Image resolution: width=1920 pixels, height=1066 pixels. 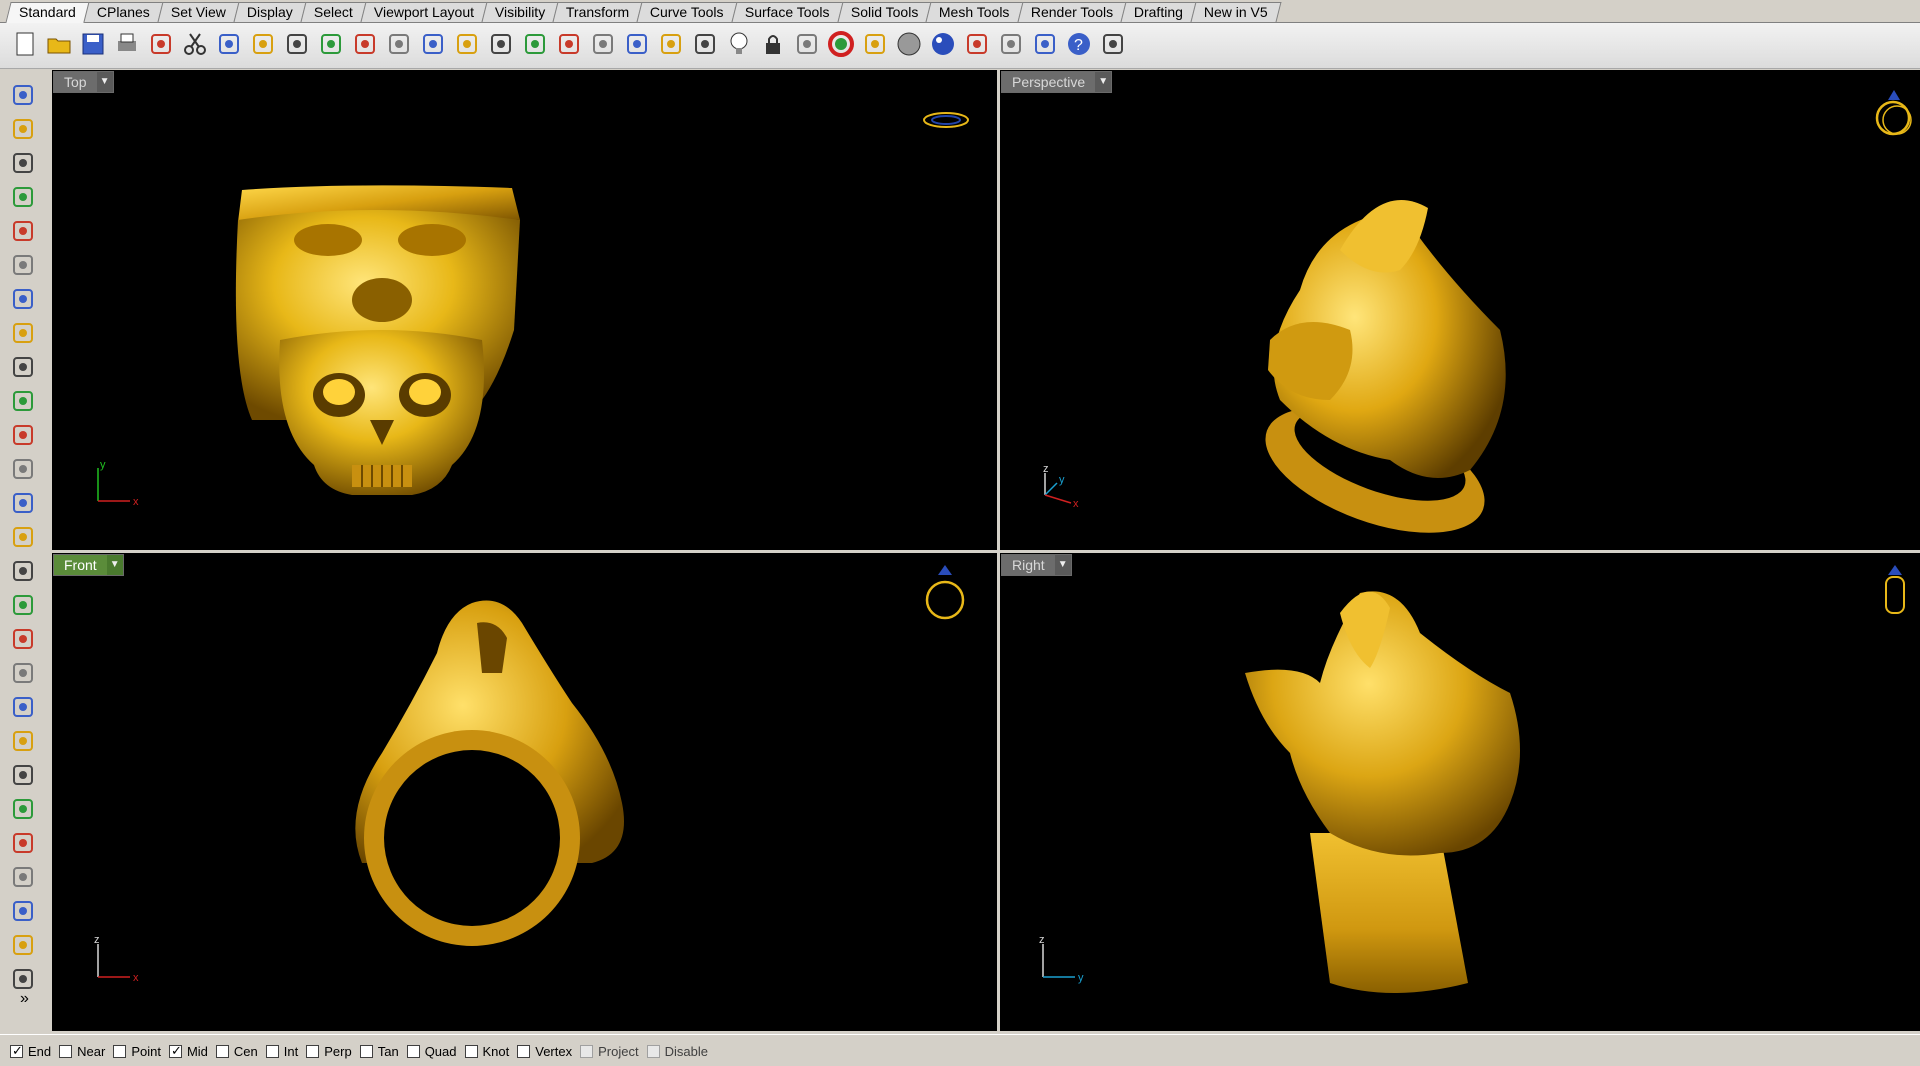 I want to click on osnap-end: End, so click(x=30, y=1051).